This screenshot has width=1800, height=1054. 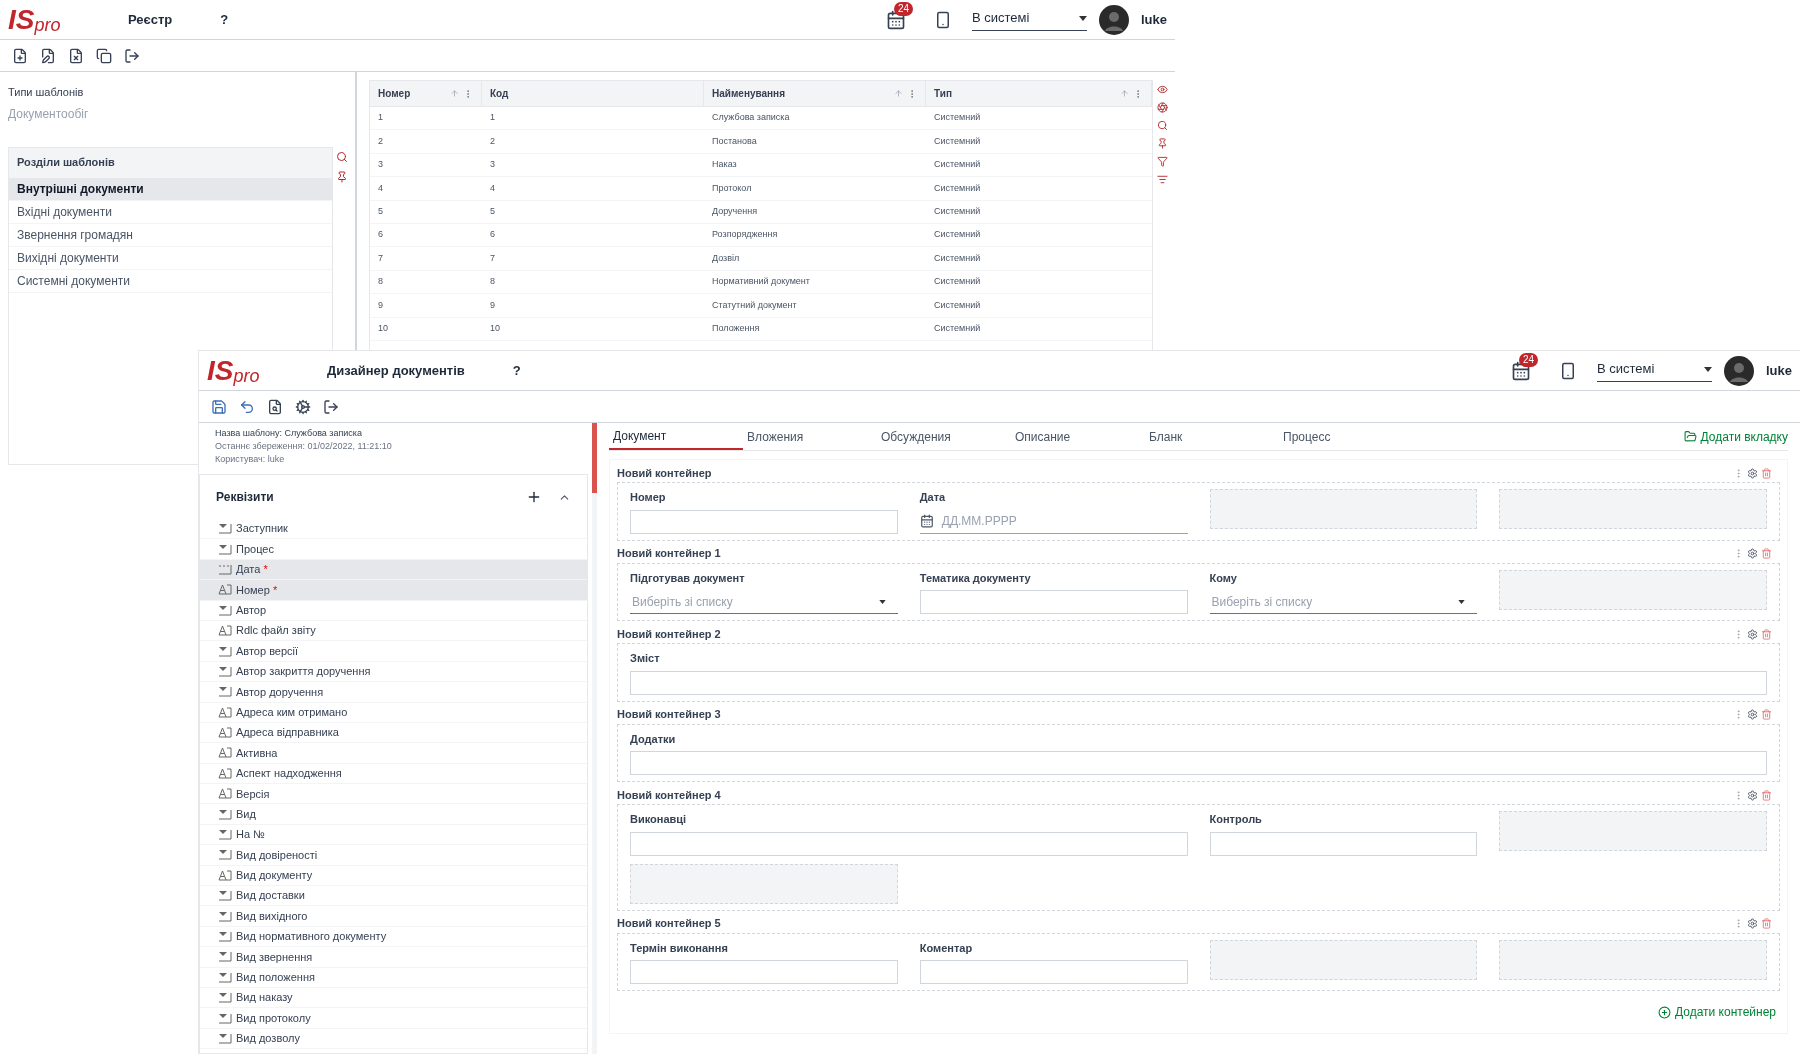 What do you see at coordinates (393, 590) in the screenshot?
I see `requisite-item: Номер *` at bounding box center [393, 590].